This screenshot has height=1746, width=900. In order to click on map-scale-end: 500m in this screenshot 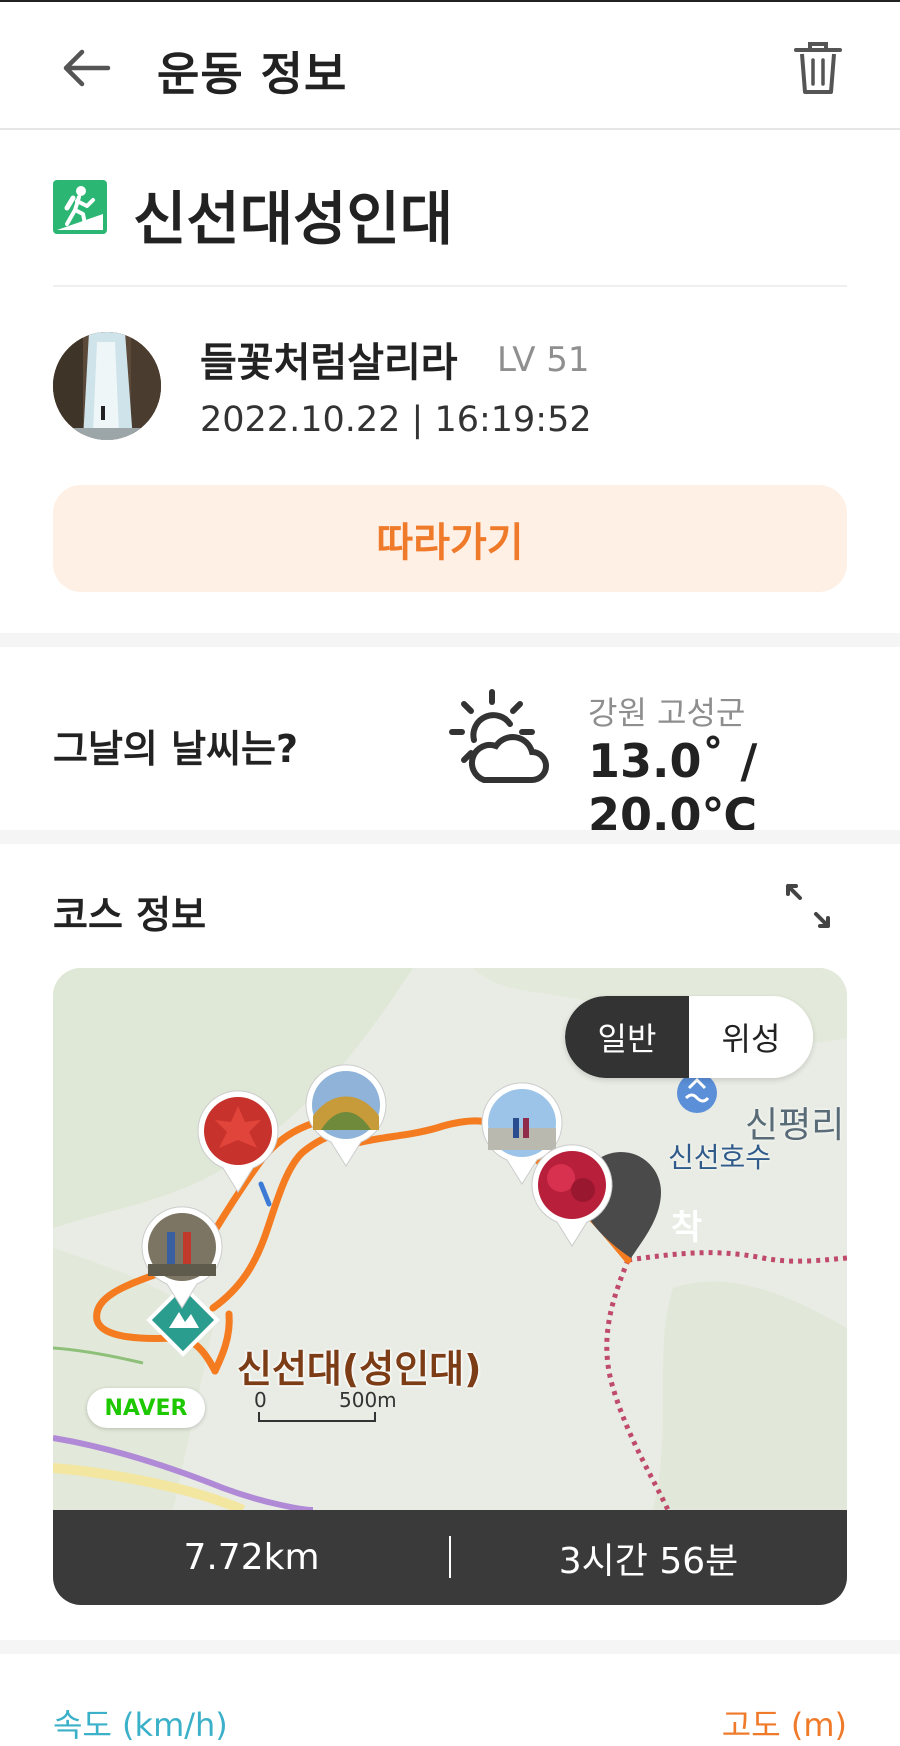, I will do `click(368, 1400)`.